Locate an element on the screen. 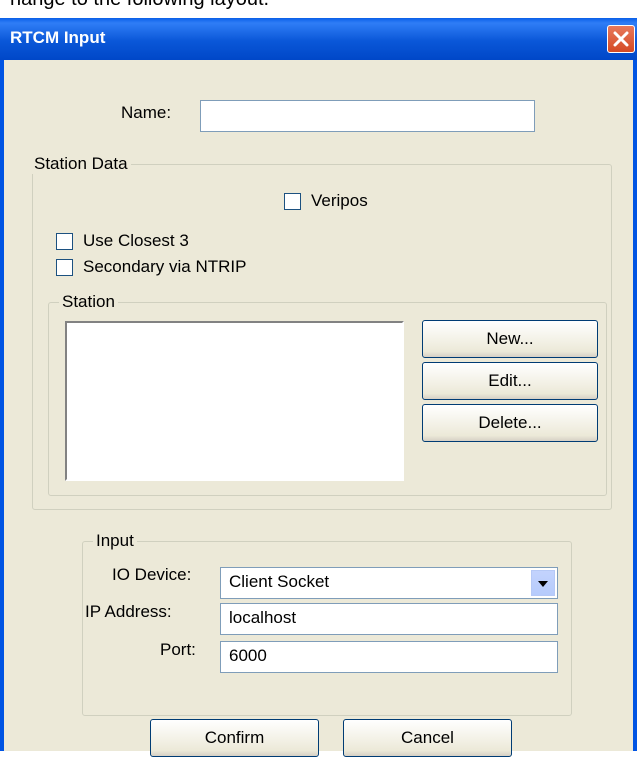 The image size is (637, 757). veripos-label: Veripos is located at coordinates (339, 200).